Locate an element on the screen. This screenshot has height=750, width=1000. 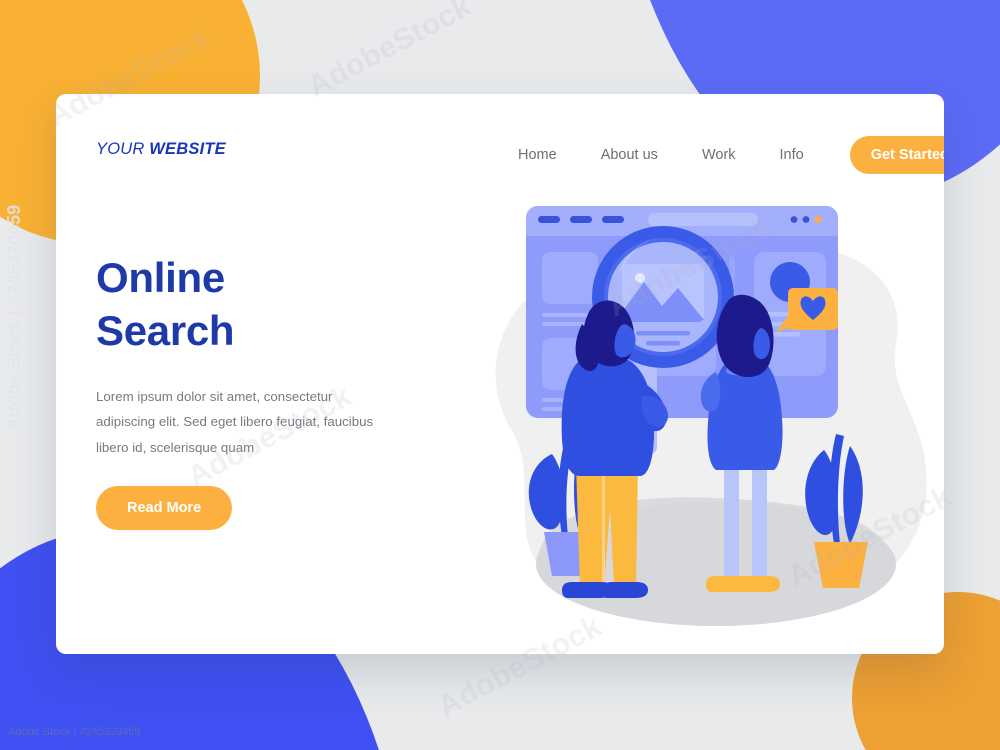
read-more-button: Read More is located at coordinates (164, 508).